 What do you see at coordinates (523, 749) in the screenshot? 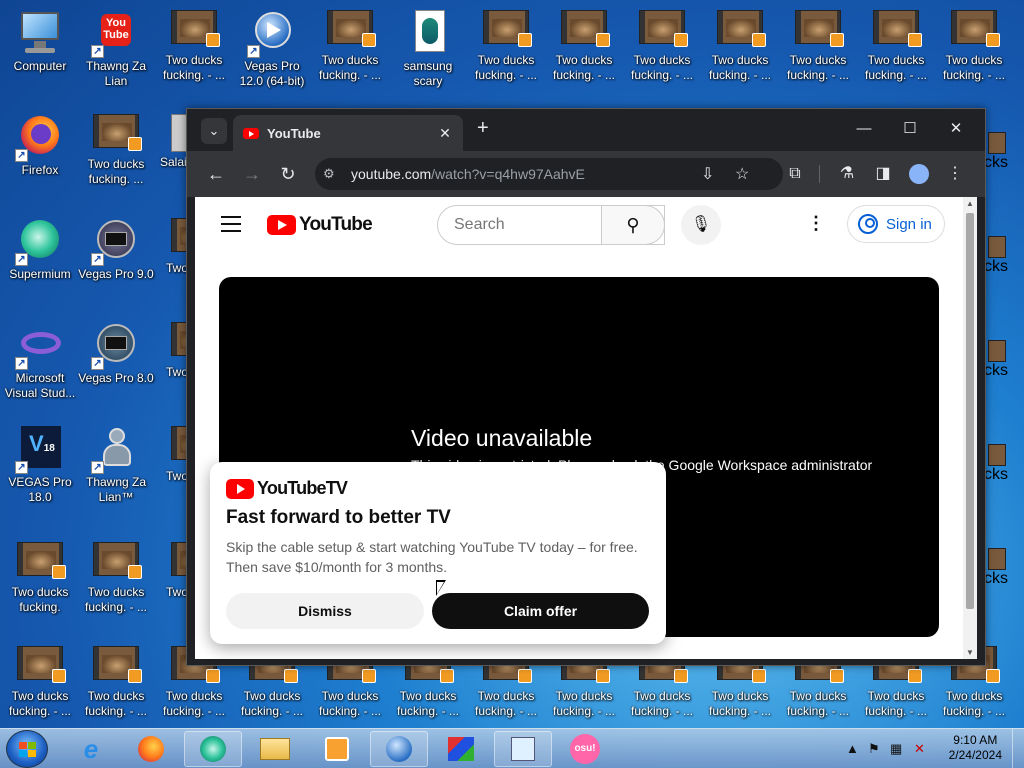
I see `taskbar-notepad` at bounding box center [523, 749].